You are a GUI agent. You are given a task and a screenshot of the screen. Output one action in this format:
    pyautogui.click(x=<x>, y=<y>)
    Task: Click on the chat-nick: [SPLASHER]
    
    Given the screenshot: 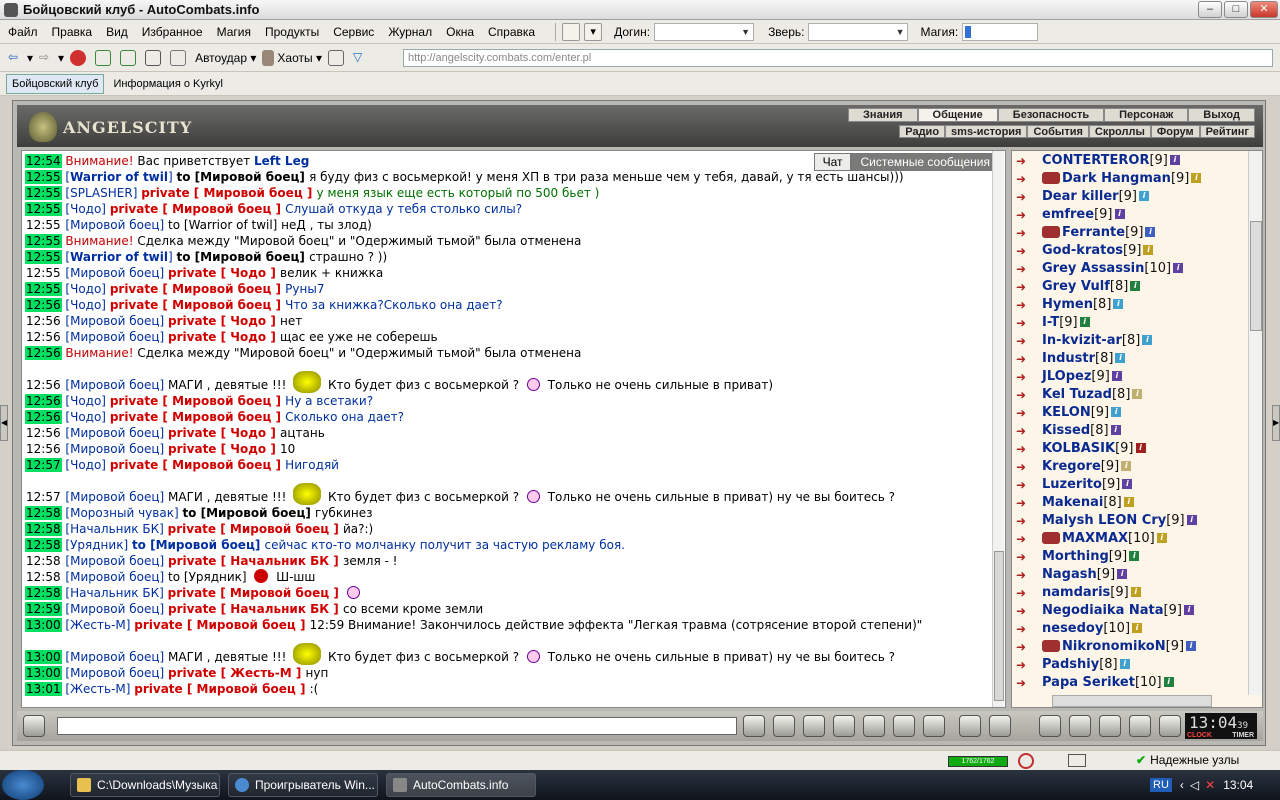 What is the action you would take?
    pyautogui.click(x=103, y=193)
    